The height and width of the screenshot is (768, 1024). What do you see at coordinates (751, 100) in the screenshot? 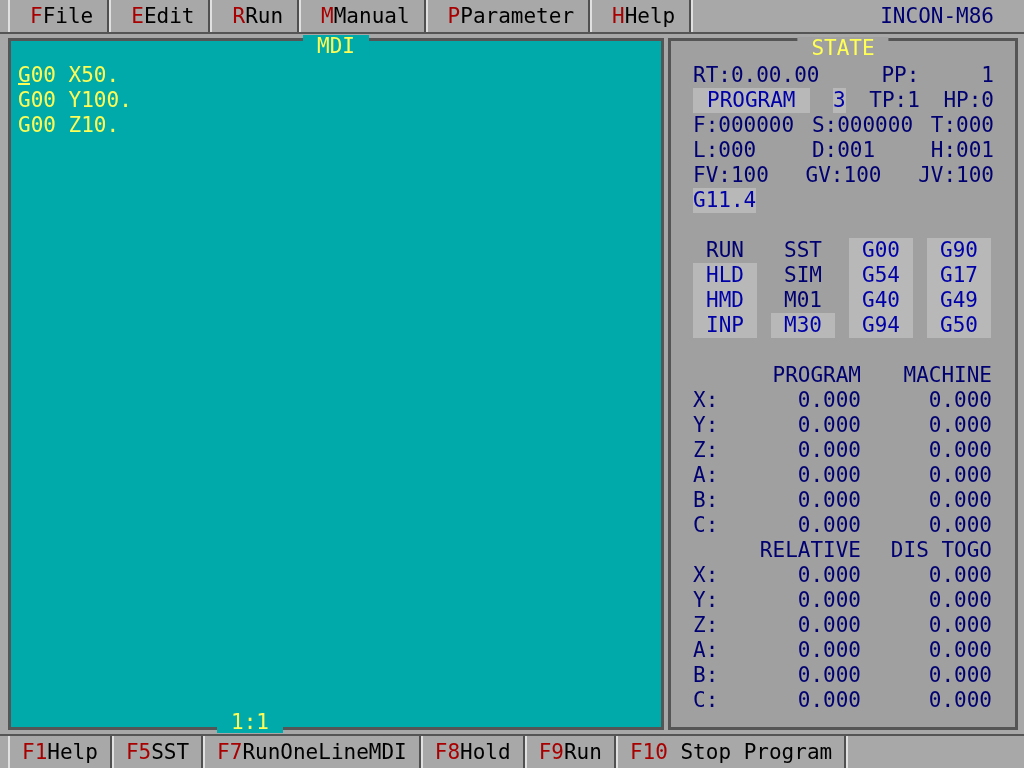
I see `highlighted-status: PROGRAM` at bounding box center [751, 100].